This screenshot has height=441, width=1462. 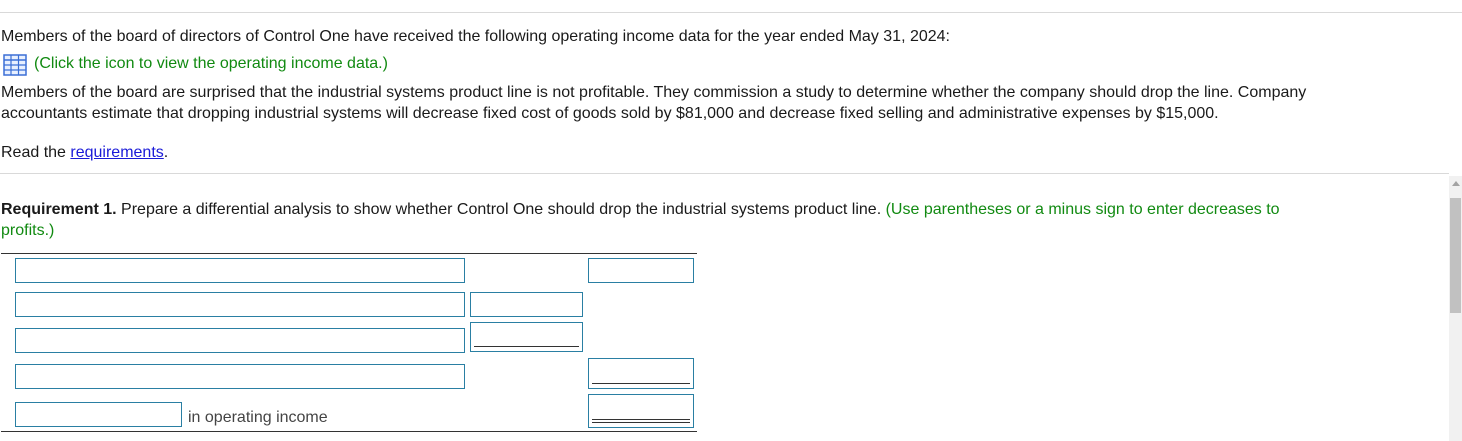 I want to click on scroll-up-arrow-icon, so click(x=1456, y=183).